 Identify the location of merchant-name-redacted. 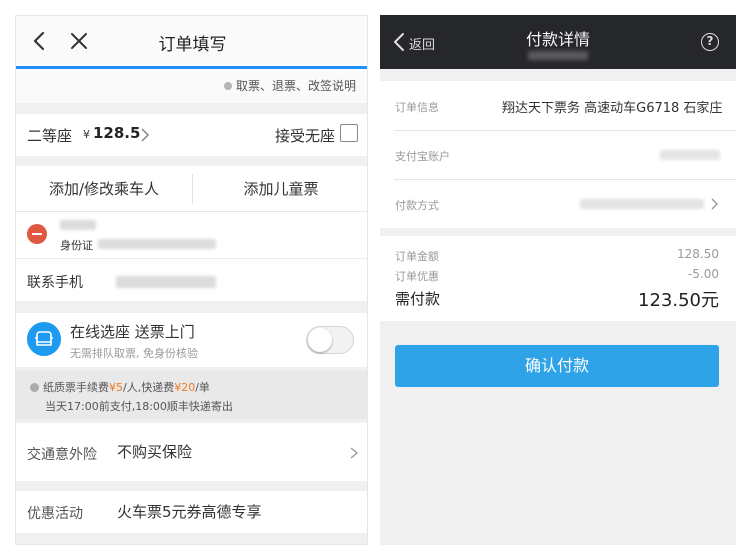
(558, 55).